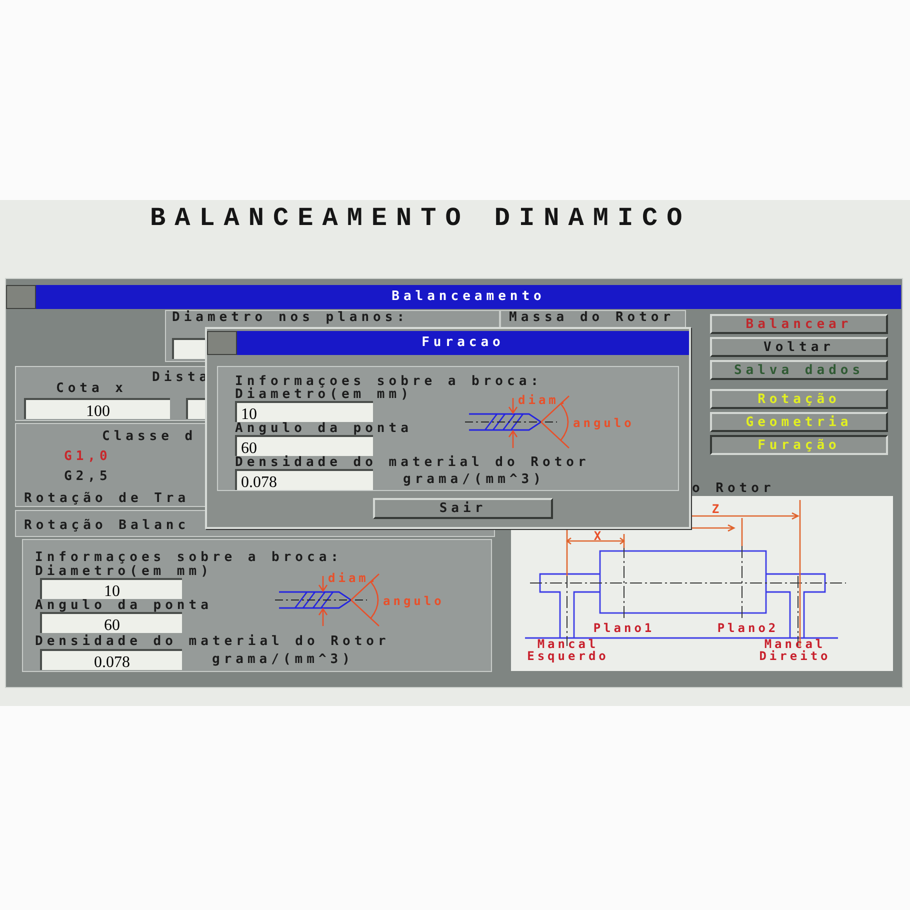 This screenshot has width=910, height=910. Describe the element at coordinates (748, 628) in the screenshot. I see `plane-label: Plano2` at that location.